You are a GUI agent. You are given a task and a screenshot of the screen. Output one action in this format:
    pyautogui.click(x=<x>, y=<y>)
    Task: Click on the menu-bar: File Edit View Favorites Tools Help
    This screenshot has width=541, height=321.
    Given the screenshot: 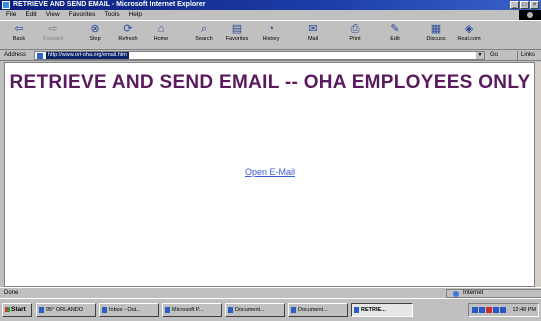 What is the action you would take?
    pyautogui.click(x=270, y=15)
    